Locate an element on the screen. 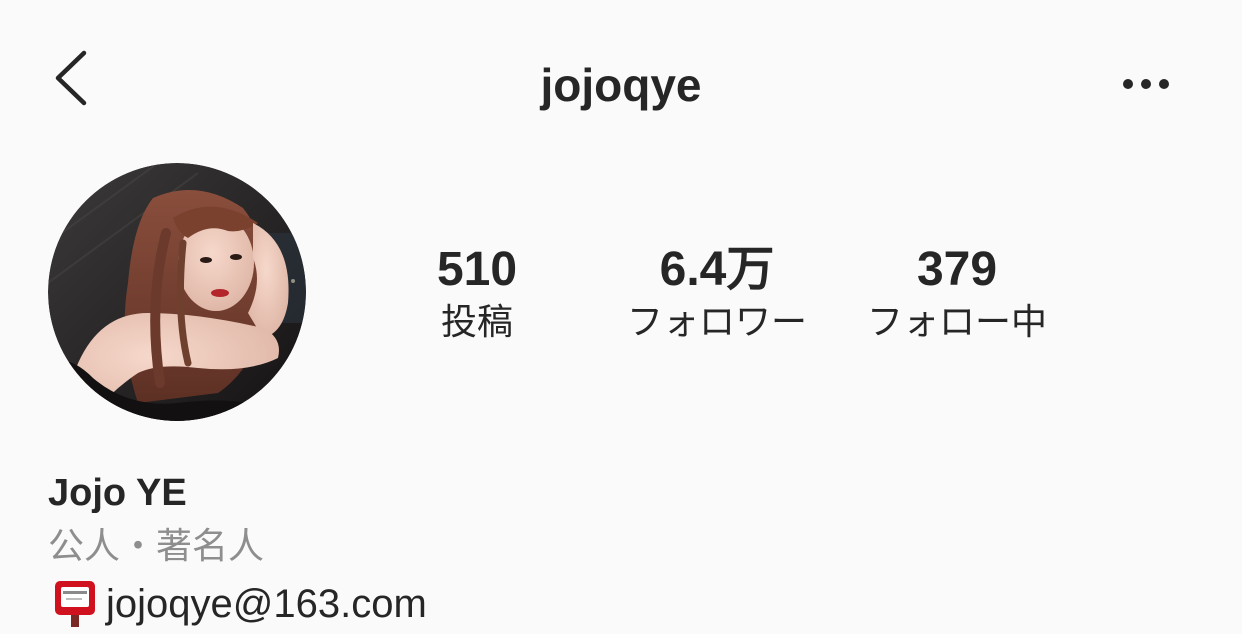 The height and width of the screenshot is (634, 1242). followers-count: 6.4万 is located at coordinates (717, 269).